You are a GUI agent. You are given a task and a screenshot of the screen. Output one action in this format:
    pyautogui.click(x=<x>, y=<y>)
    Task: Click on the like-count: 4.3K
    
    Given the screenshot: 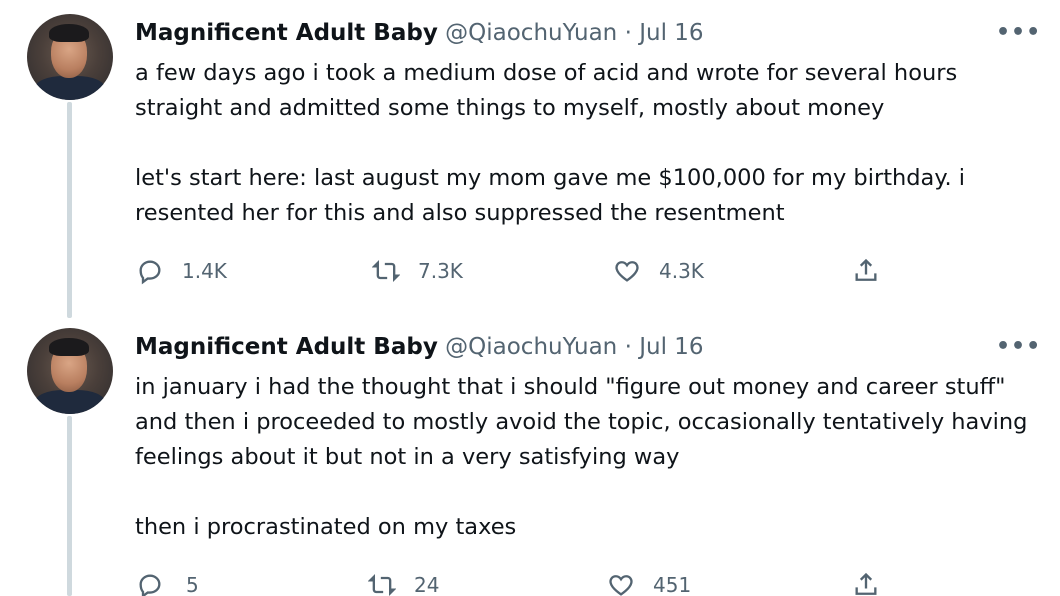 What is the action you would take?
    pyautogui.click(x=681, y=271)
    